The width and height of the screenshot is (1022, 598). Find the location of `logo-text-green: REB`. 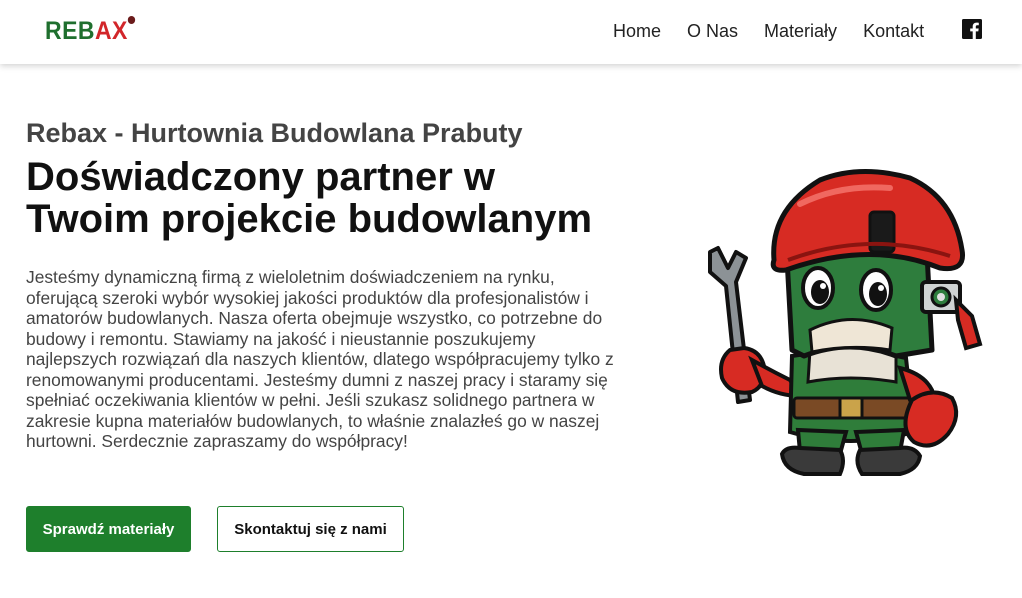

logo-text-green: REB is located at coordinates (70, 31).